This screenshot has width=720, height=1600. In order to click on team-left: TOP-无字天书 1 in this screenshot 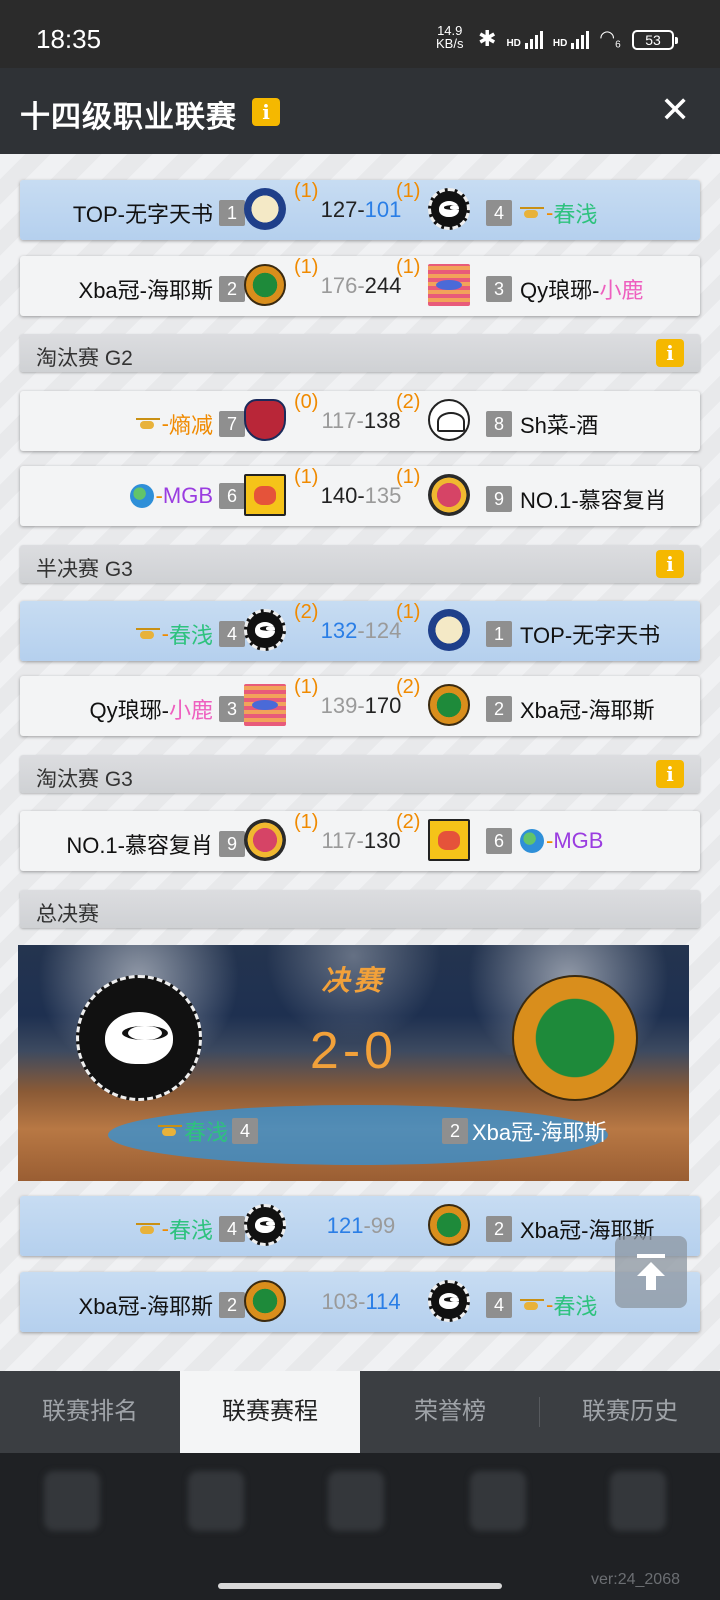, I will do `click(159, 213)`.